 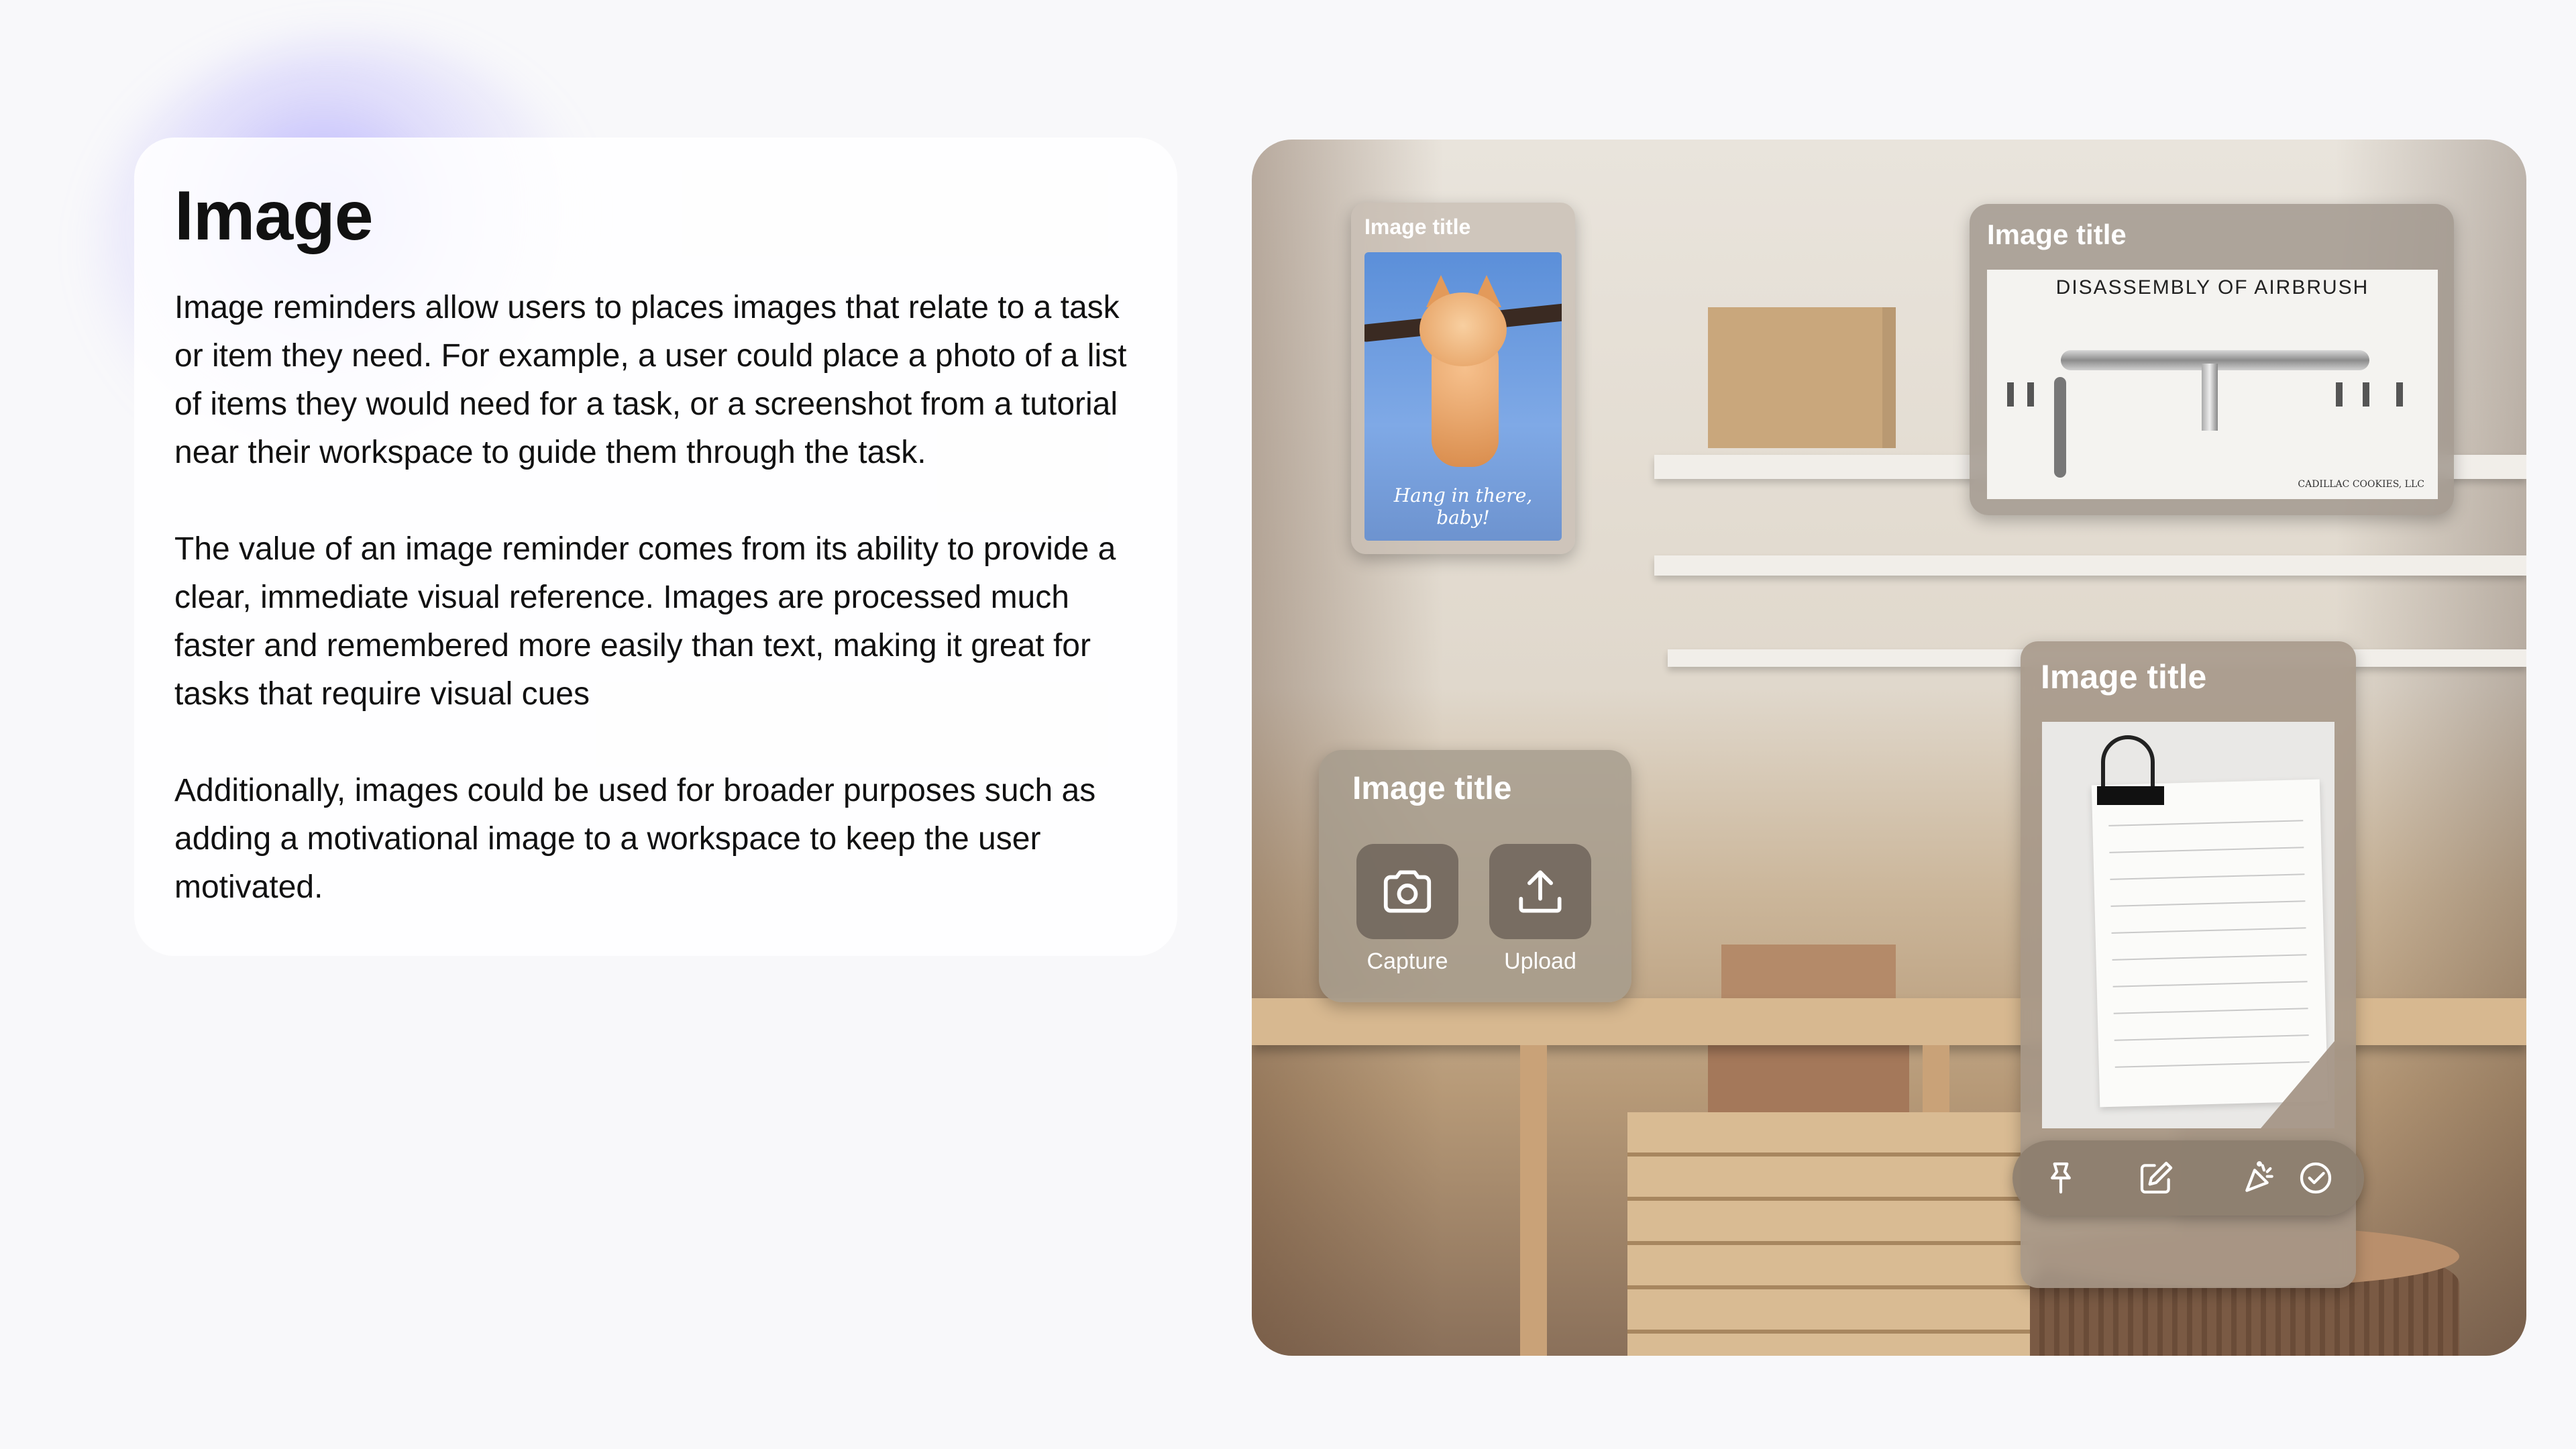 I want to click on page-title: Image, so click(x=274, y=216).